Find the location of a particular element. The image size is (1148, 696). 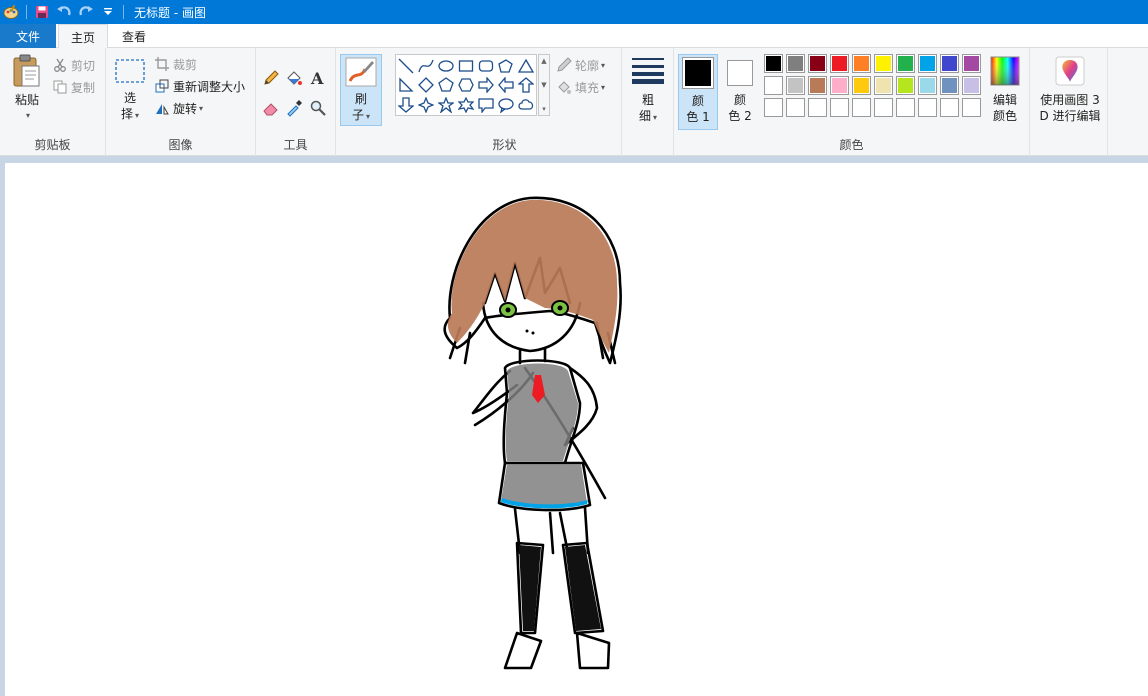

size-dropdown-icon: ▾ is located at coordinates (655, 117).